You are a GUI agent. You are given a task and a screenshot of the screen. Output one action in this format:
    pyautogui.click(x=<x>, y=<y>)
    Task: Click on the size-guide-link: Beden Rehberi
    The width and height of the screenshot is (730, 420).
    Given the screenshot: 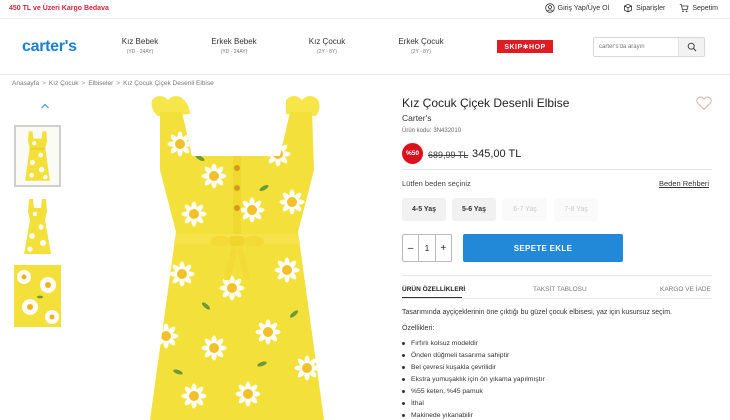 What is the action you would take?
    pyautogui.click(x=684, y=183)
    